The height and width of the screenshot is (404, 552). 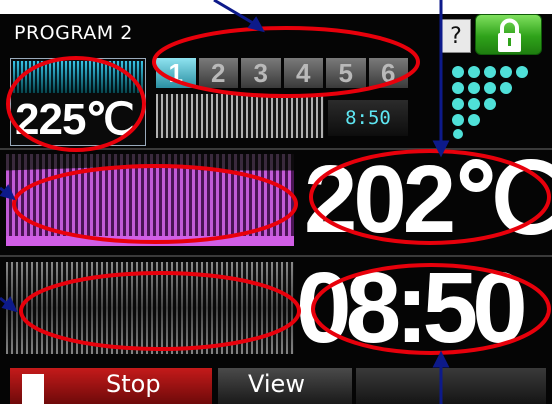 What do you see at coordinates (240, 116) in the screenshot?
I see `step-progress-bar` at bounding box center [240, 116].